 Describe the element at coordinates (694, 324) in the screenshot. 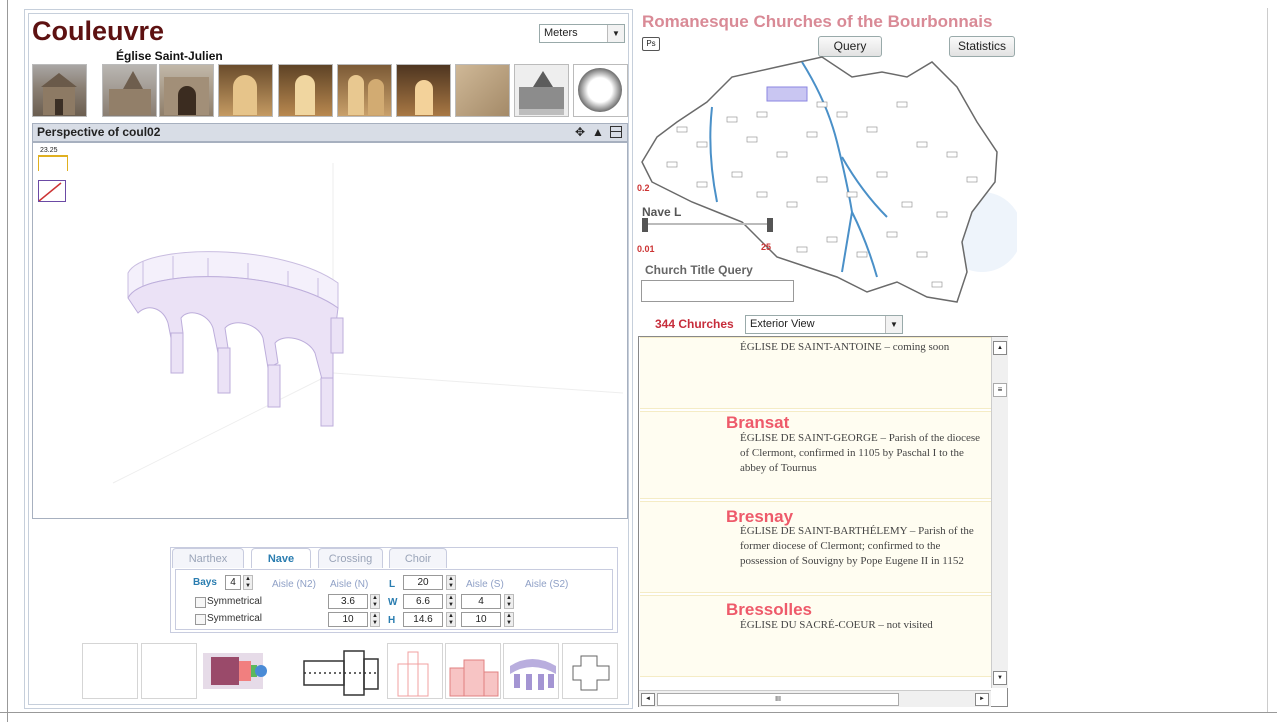

I see `churches-count: 344 Churches` at that location.